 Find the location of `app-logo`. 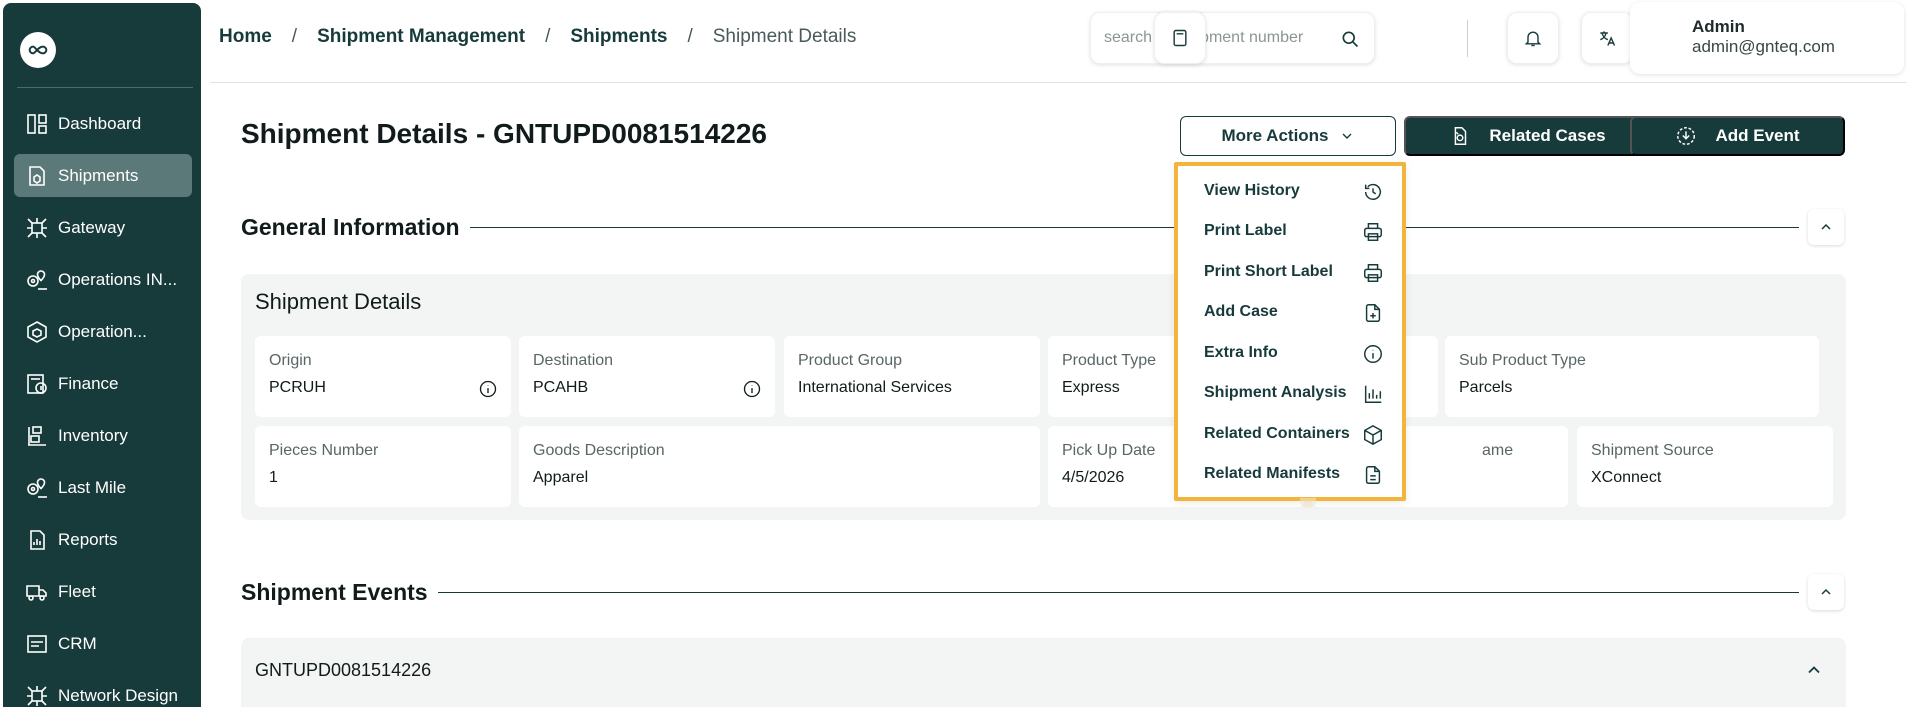

app-logo is located at coordinates (38, 50).